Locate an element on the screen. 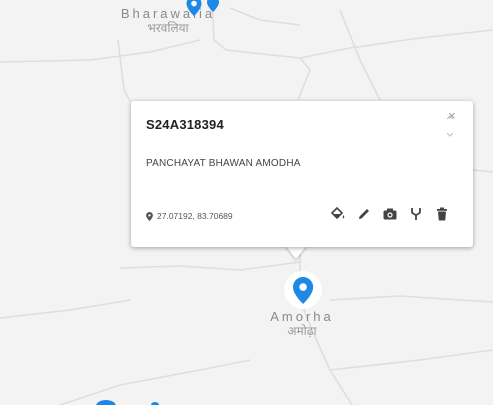  scroll-arrows-icon is located at coordinates (450, 126).